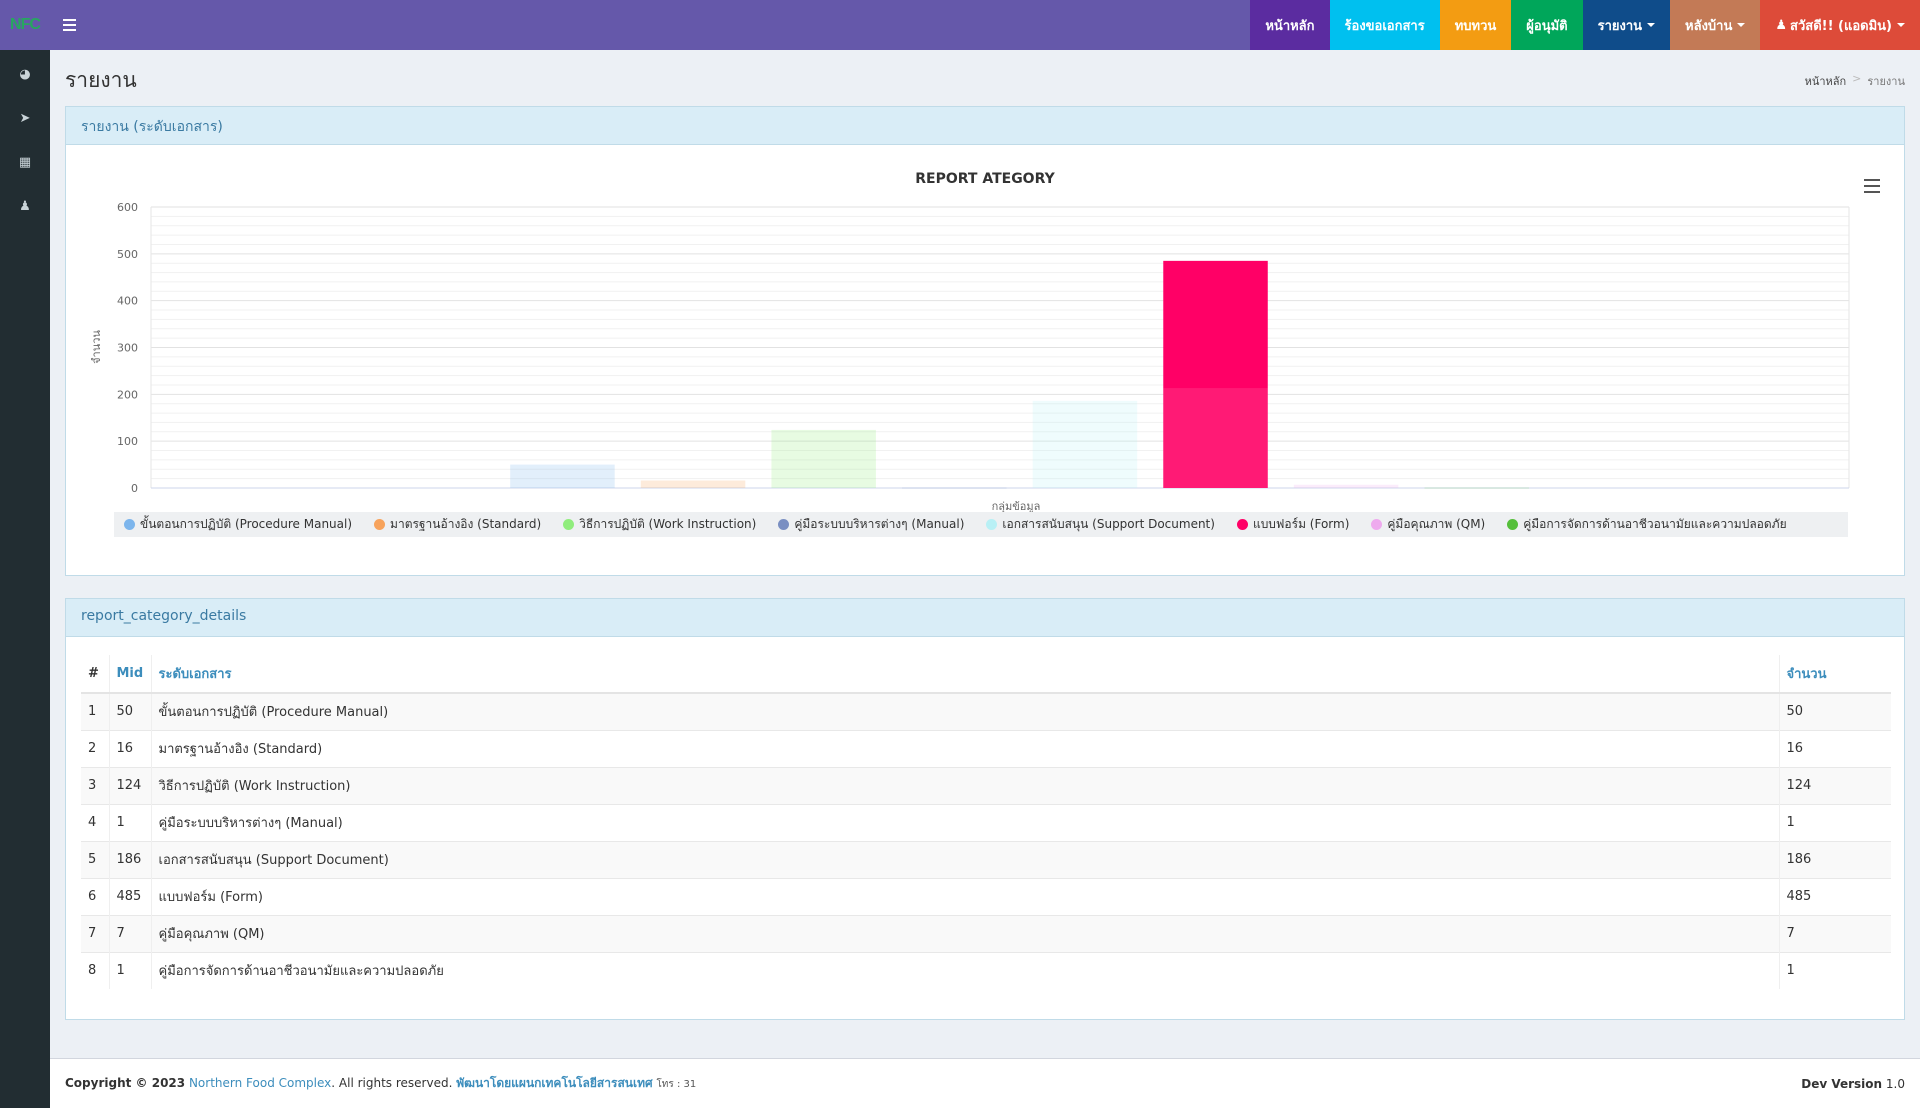 This screenshot has width=1920, height=1108. What do you see at coordinates (129, 785) in the screenshot?
I see `cell-mid: 124` at bounding box center [129, 785].